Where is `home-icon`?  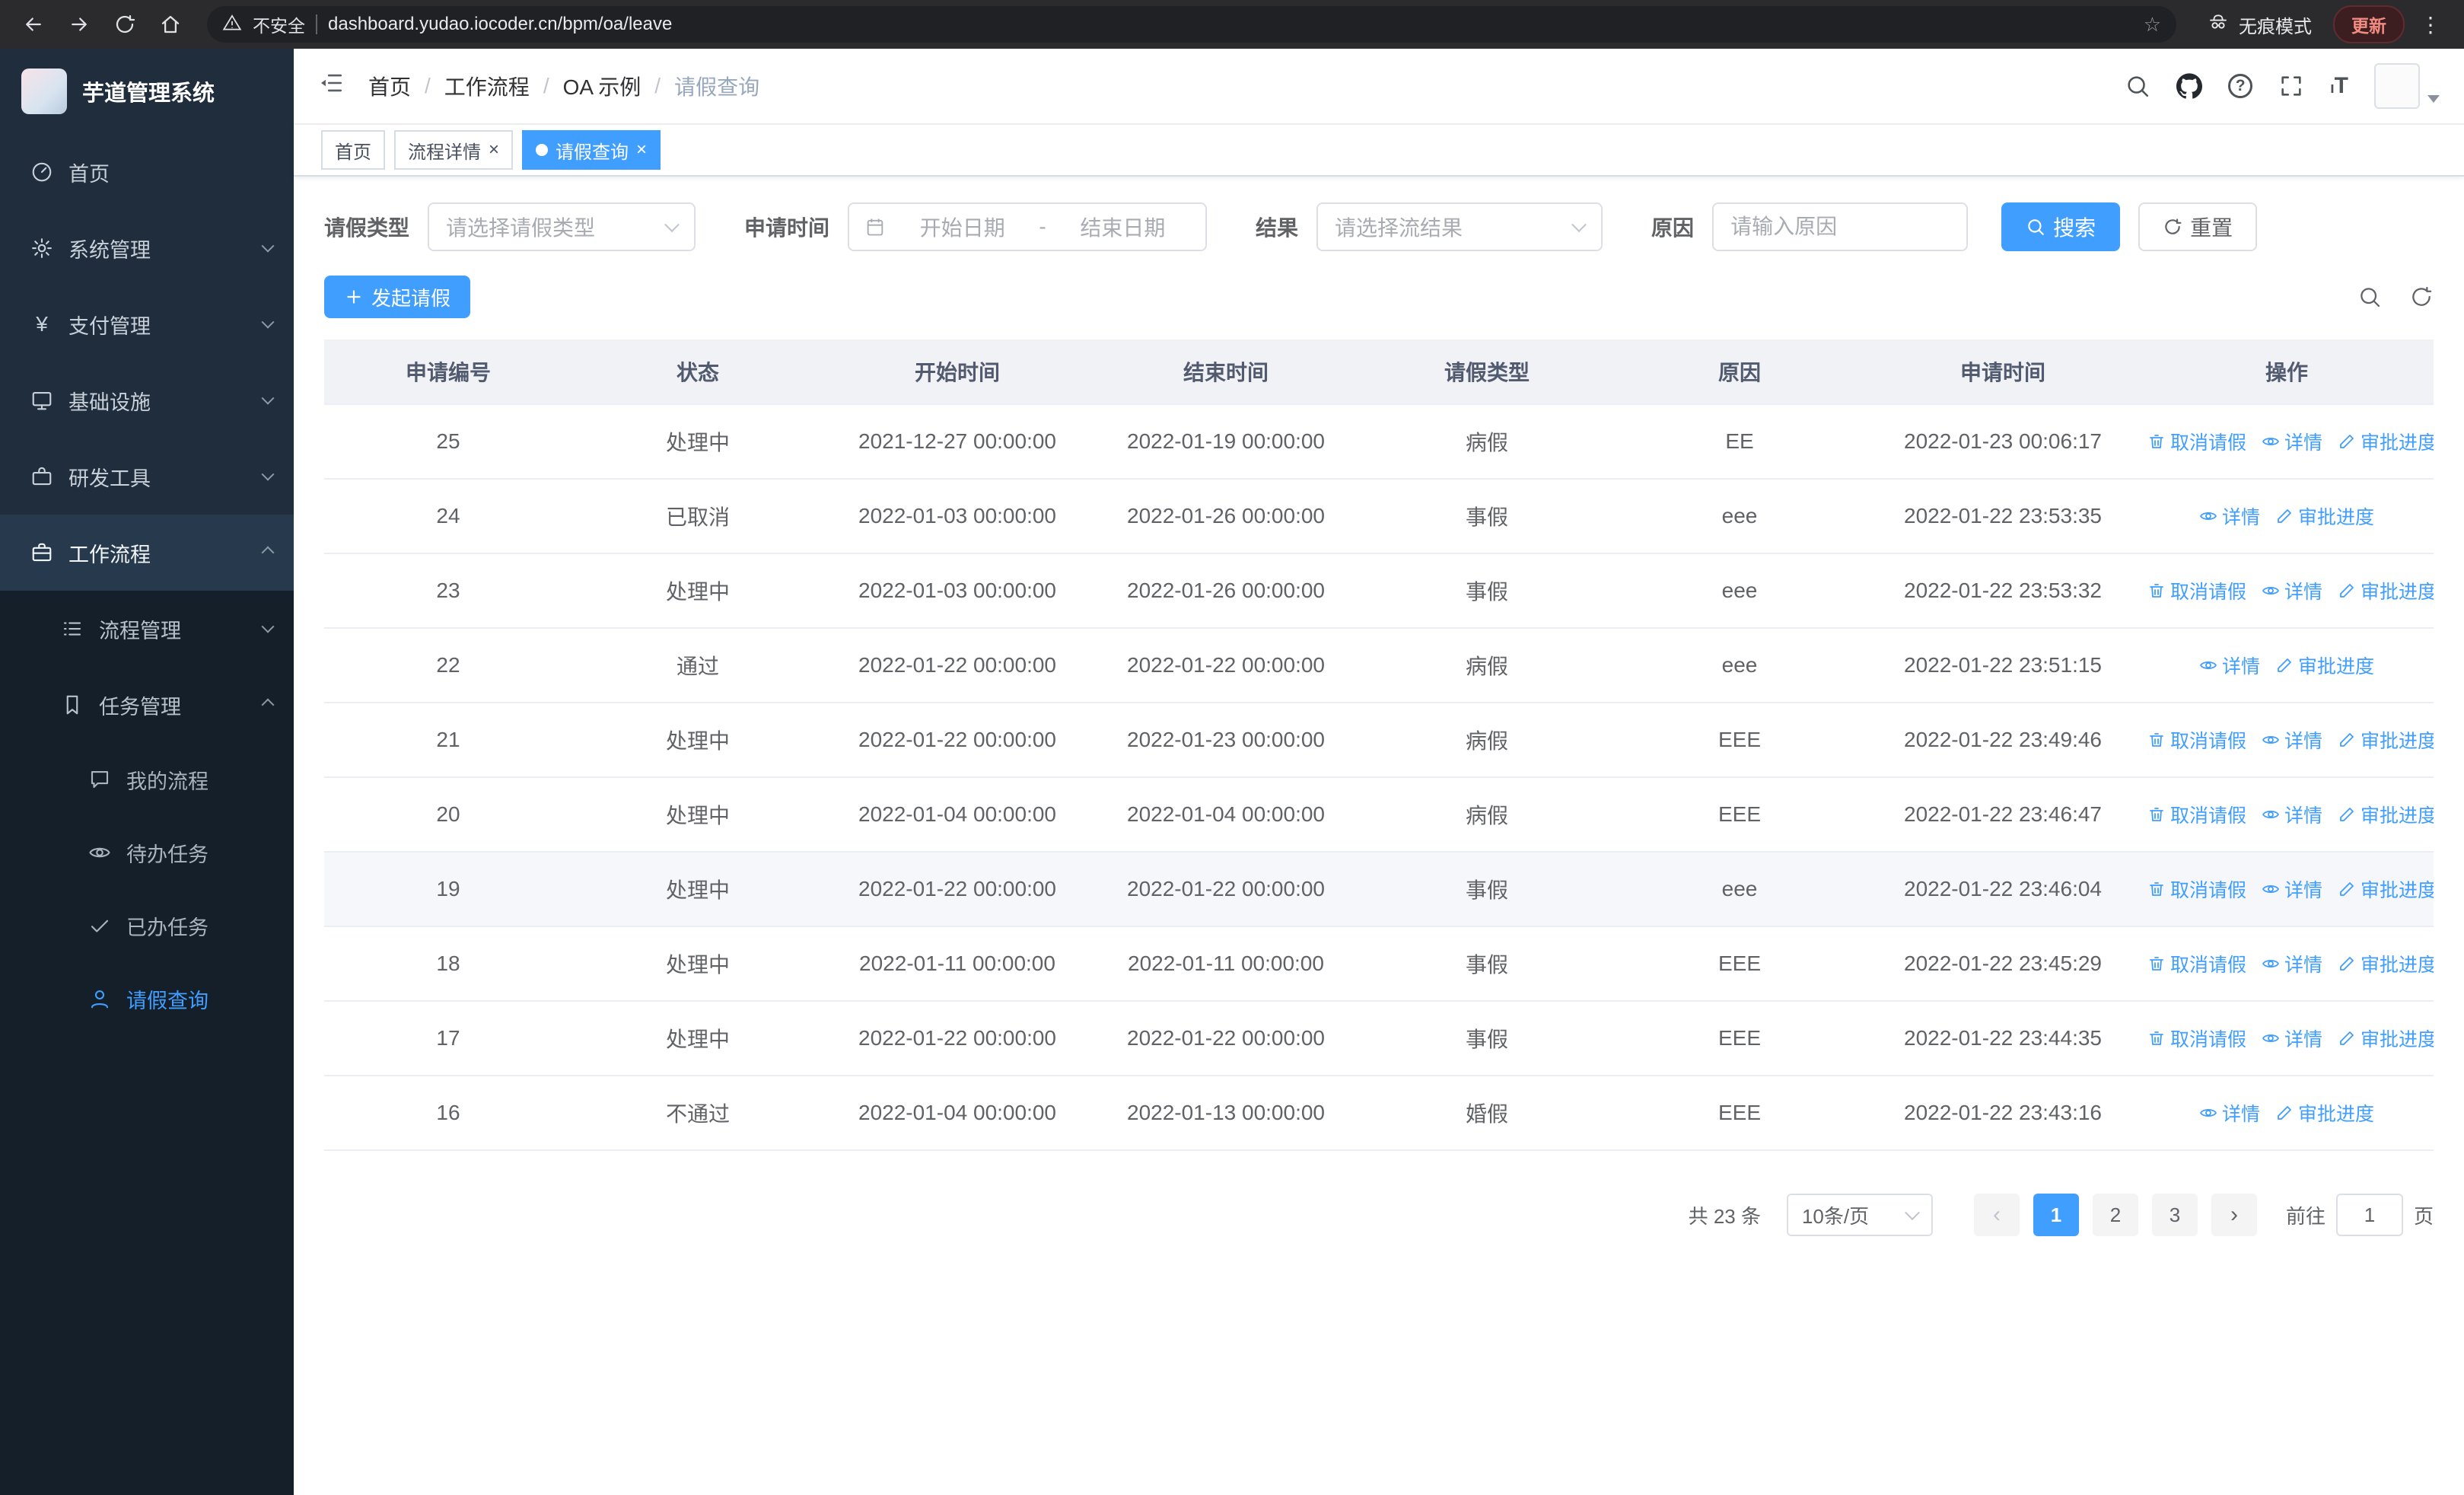
home-icon is located at coordinates (170, 25).